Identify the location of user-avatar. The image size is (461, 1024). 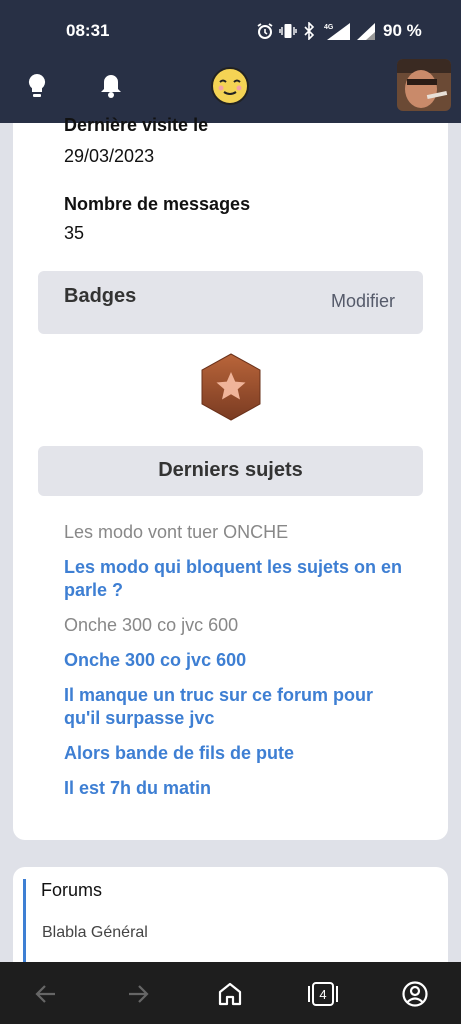
(424, 85).